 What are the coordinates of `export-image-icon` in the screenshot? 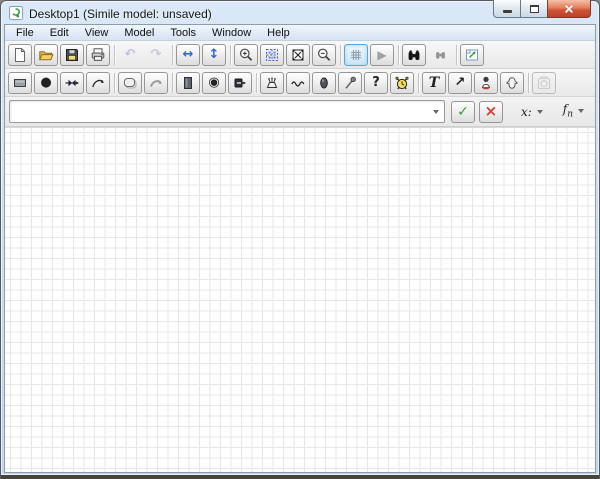 It's located at (472, 54).